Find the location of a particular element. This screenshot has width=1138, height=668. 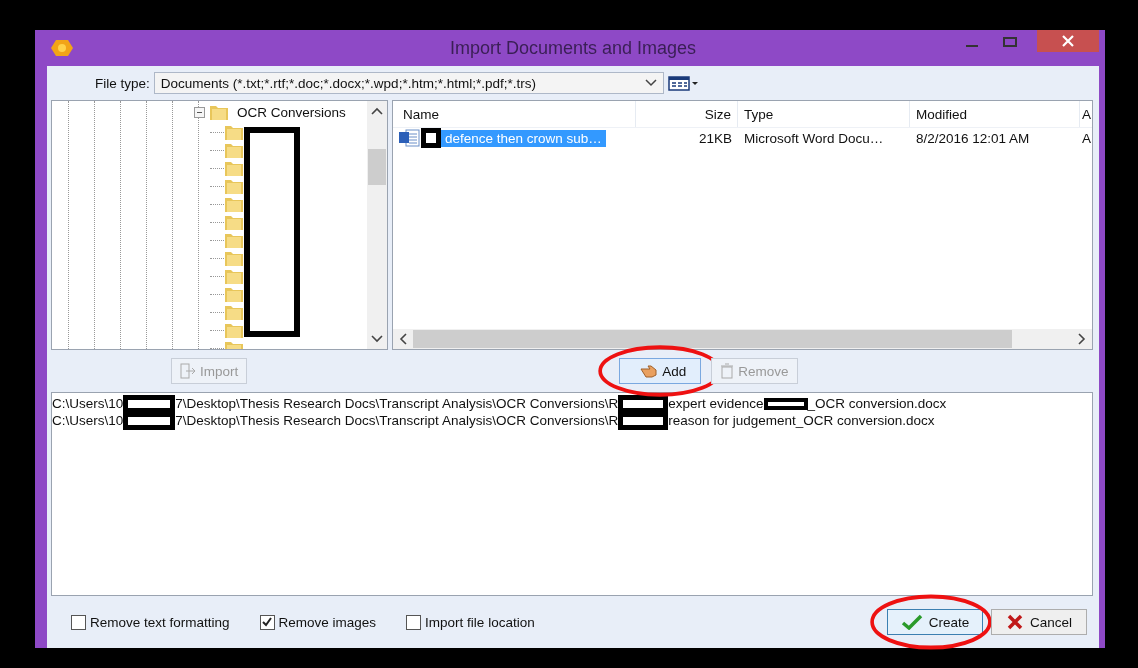

horizontal-scrollbar is located at coordinates (742, 339).